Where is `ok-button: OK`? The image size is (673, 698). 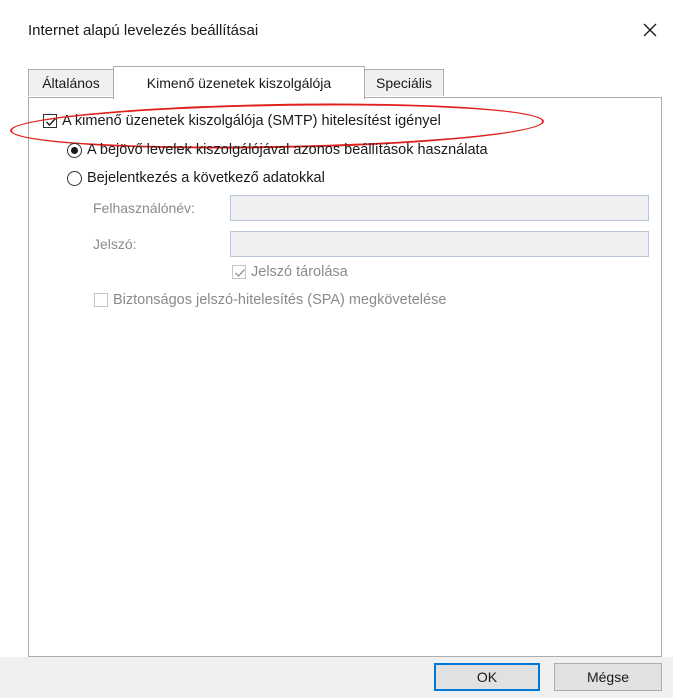 ok-button: OK is located at coordinates (487, 677).